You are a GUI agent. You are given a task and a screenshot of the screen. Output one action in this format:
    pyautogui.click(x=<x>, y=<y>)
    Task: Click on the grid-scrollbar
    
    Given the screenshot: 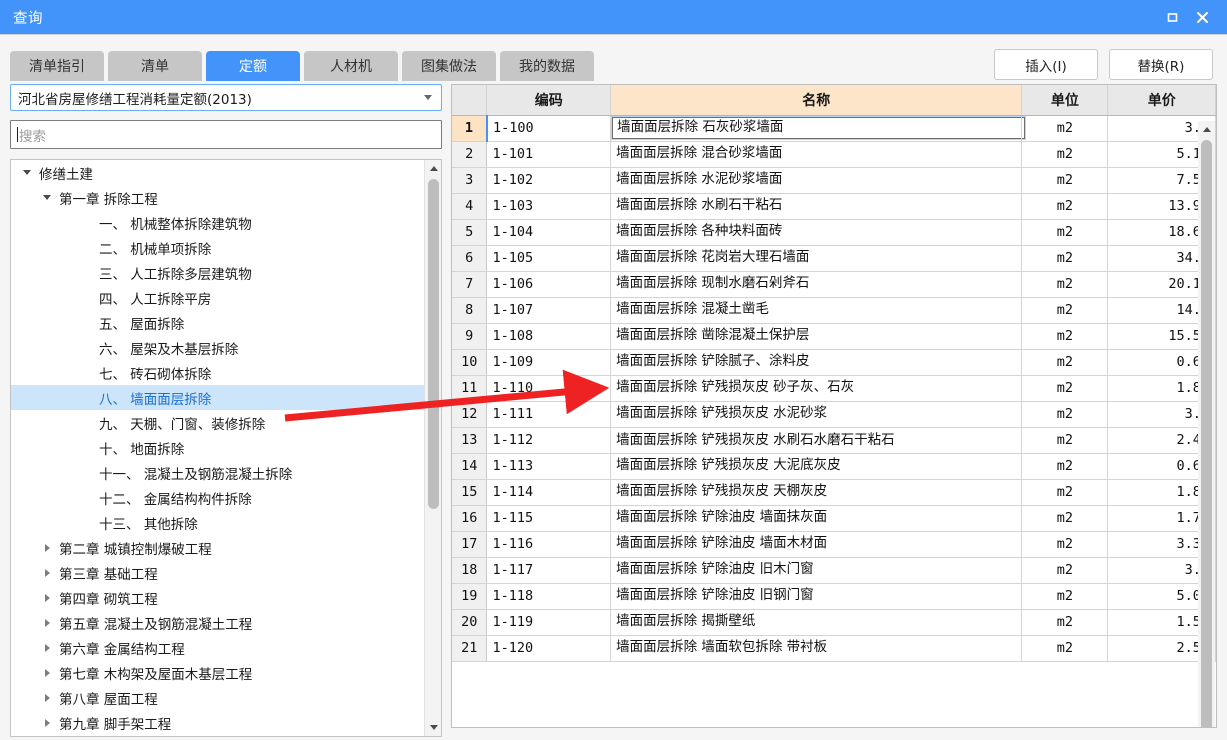 What is the action you would take?
    pyautogui.click(x=1206, y=424)
    